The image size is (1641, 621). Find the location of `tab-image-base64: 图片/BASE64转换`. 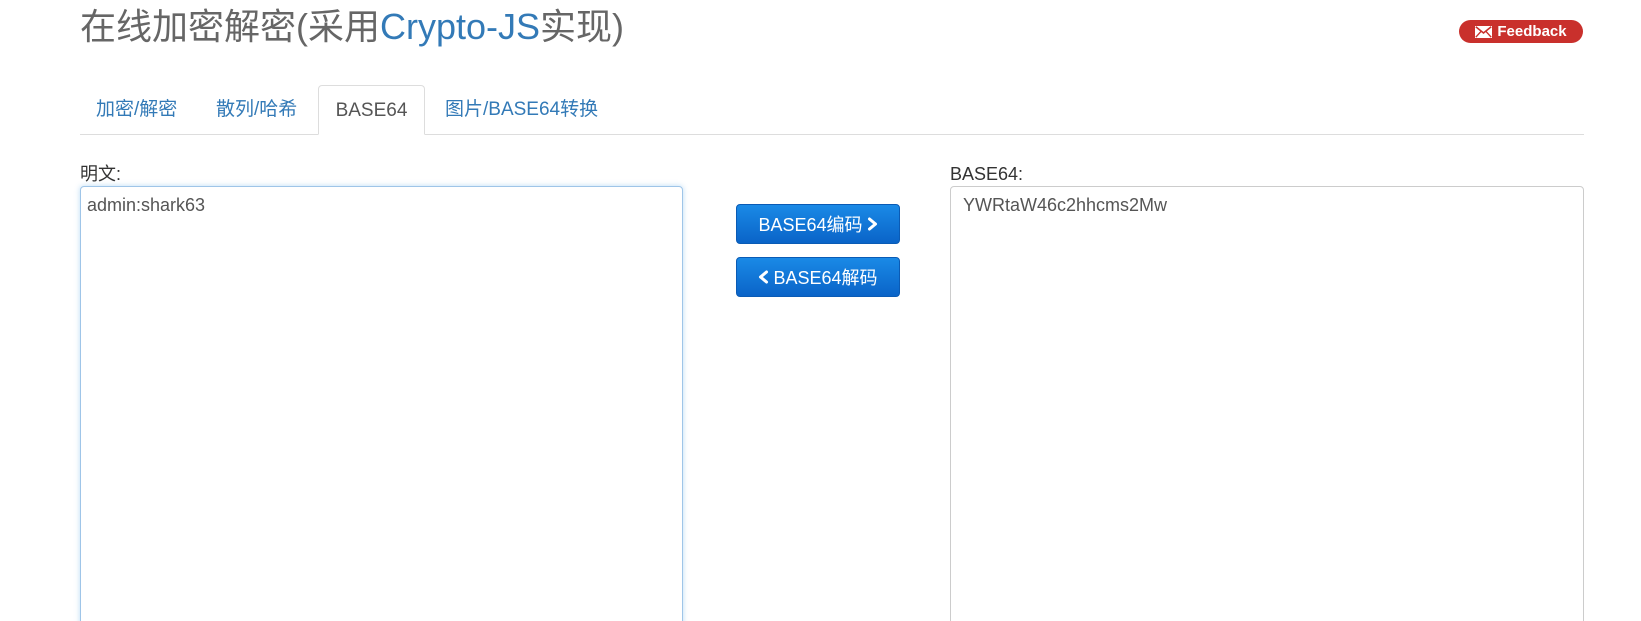

tab-image-base64: 图片/BASE64转换 is located at coordinates (550, 110).